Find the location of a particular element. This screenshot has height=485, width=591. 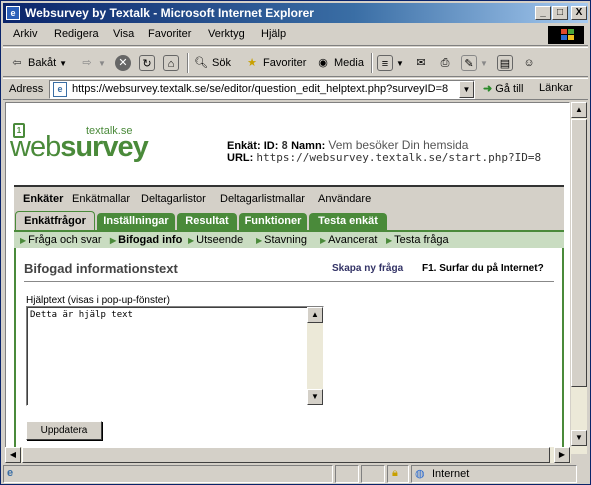

nav-enkatmallar: Enkätmallar is located at coordinates (101, 199).